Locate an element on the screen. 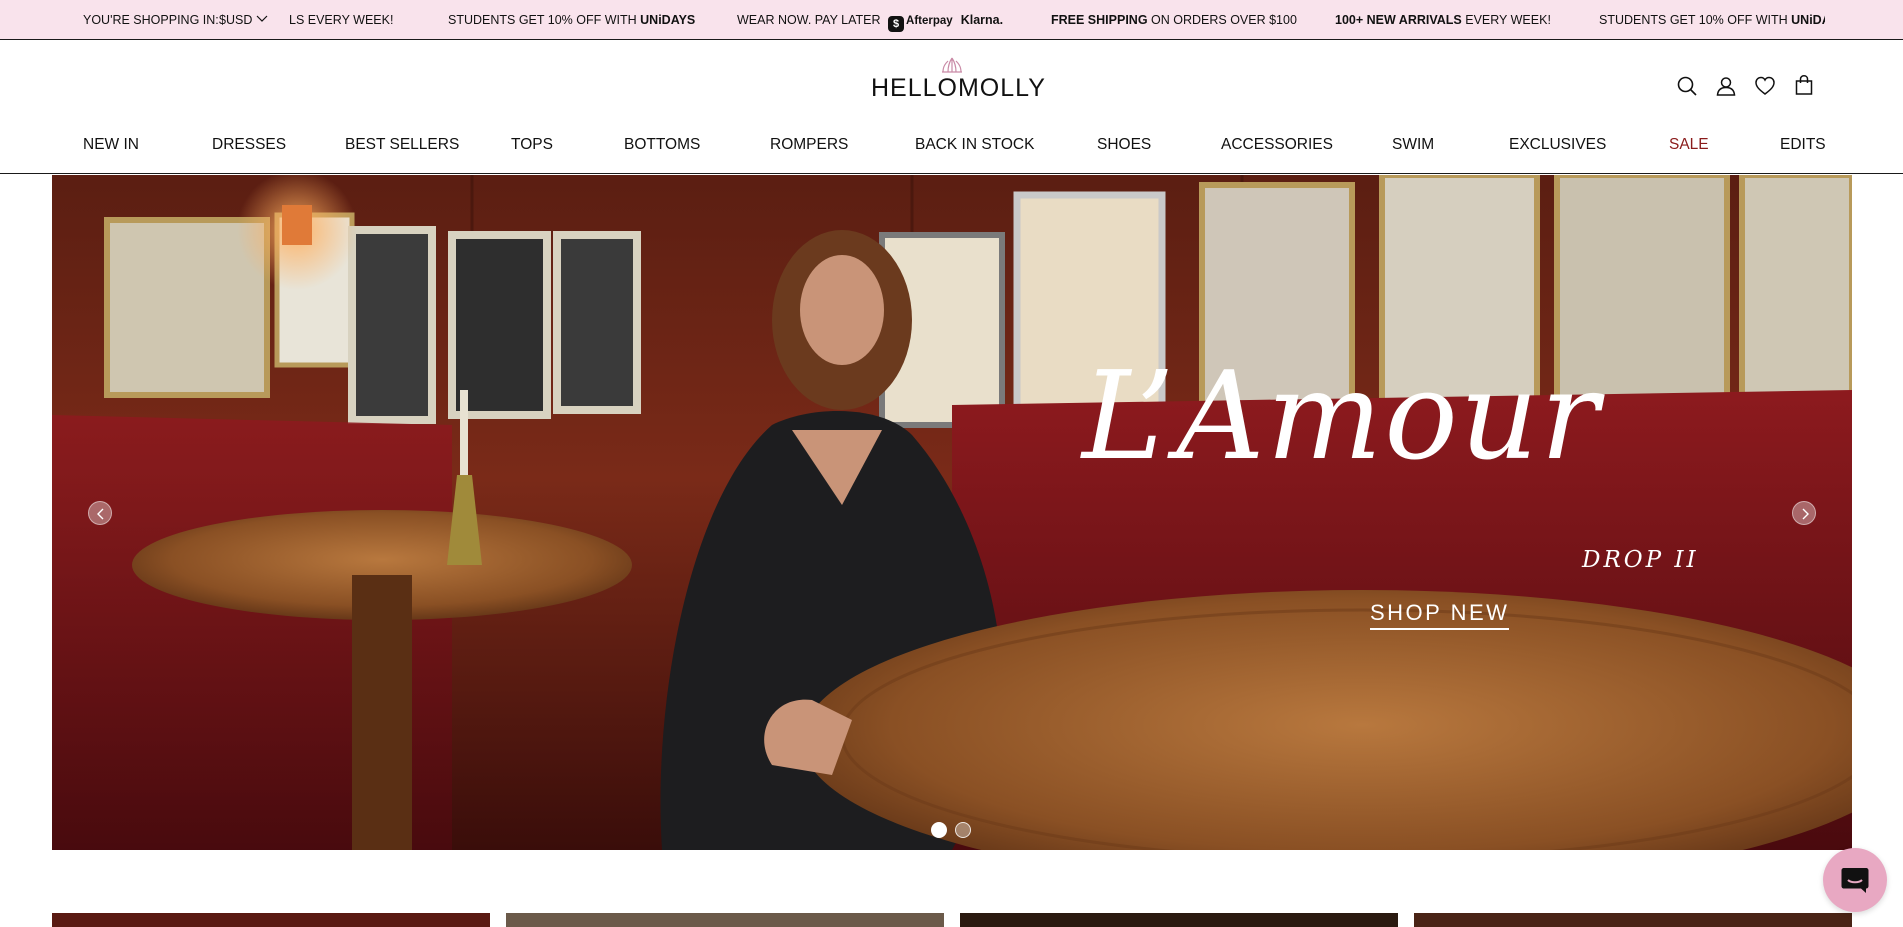  klarna-logo: Klarna. is located at coordinates (982, 20).